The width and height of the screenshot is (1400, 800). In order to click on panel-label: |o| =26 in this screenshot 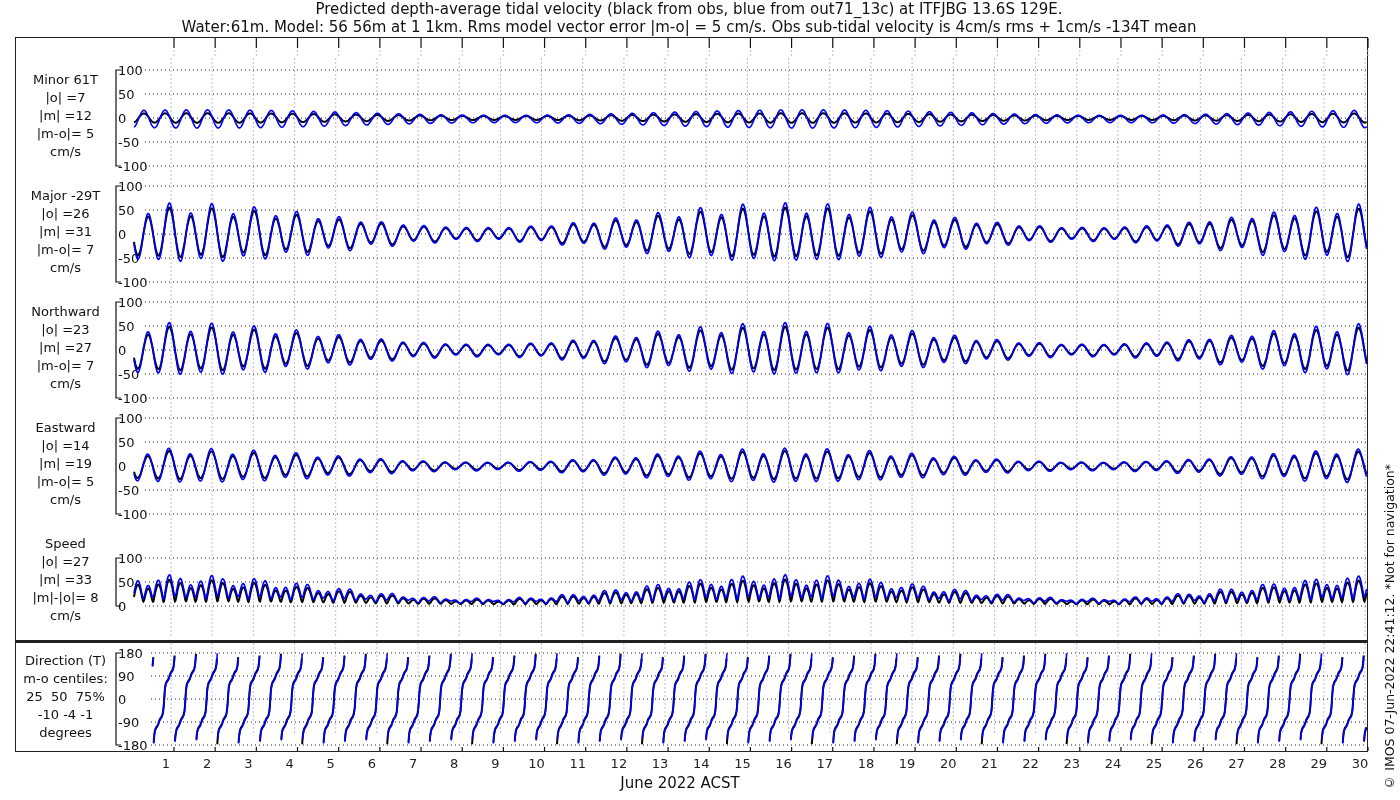, I will do `click(65, 214)`.